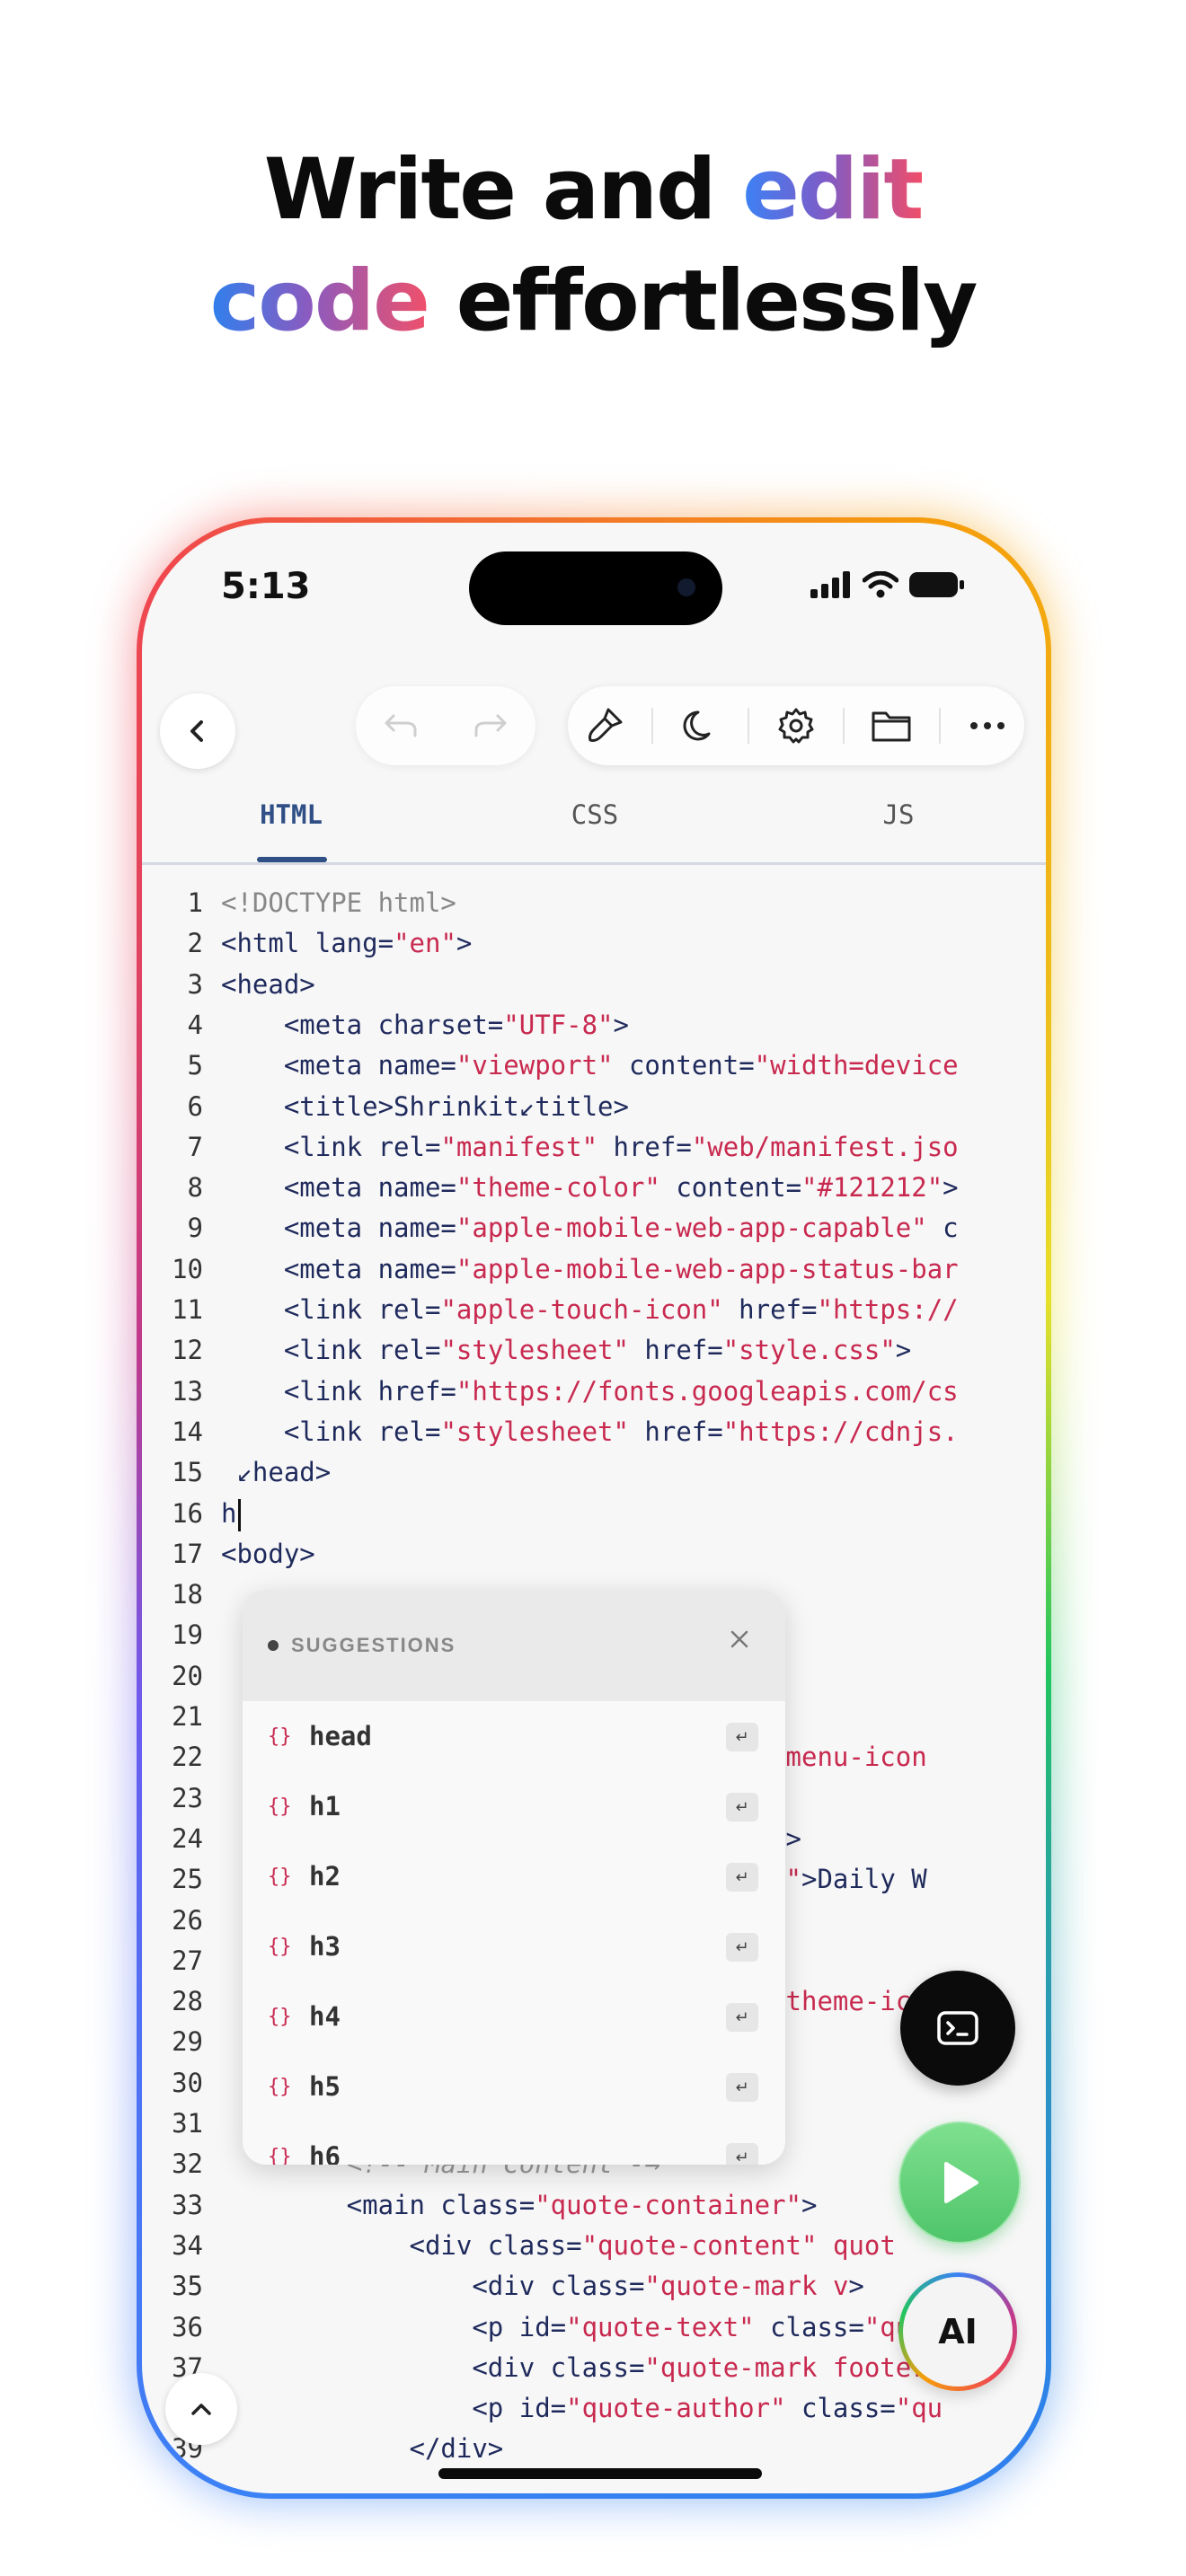 This screenshot has width=1186, height=2576. What do you see at coordinates (291, 814) in the screenshot?
I see `tab-html: HTML` at bounding box center [291, 814].